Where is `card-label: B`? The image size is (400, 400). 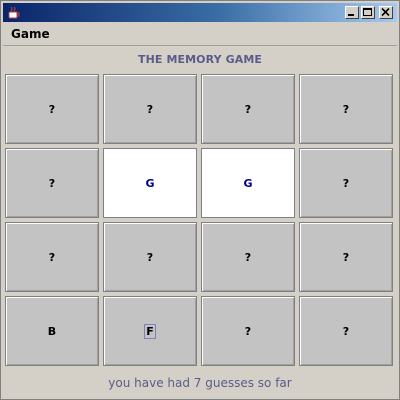
card-label: B is located at coordinates (52, 331).